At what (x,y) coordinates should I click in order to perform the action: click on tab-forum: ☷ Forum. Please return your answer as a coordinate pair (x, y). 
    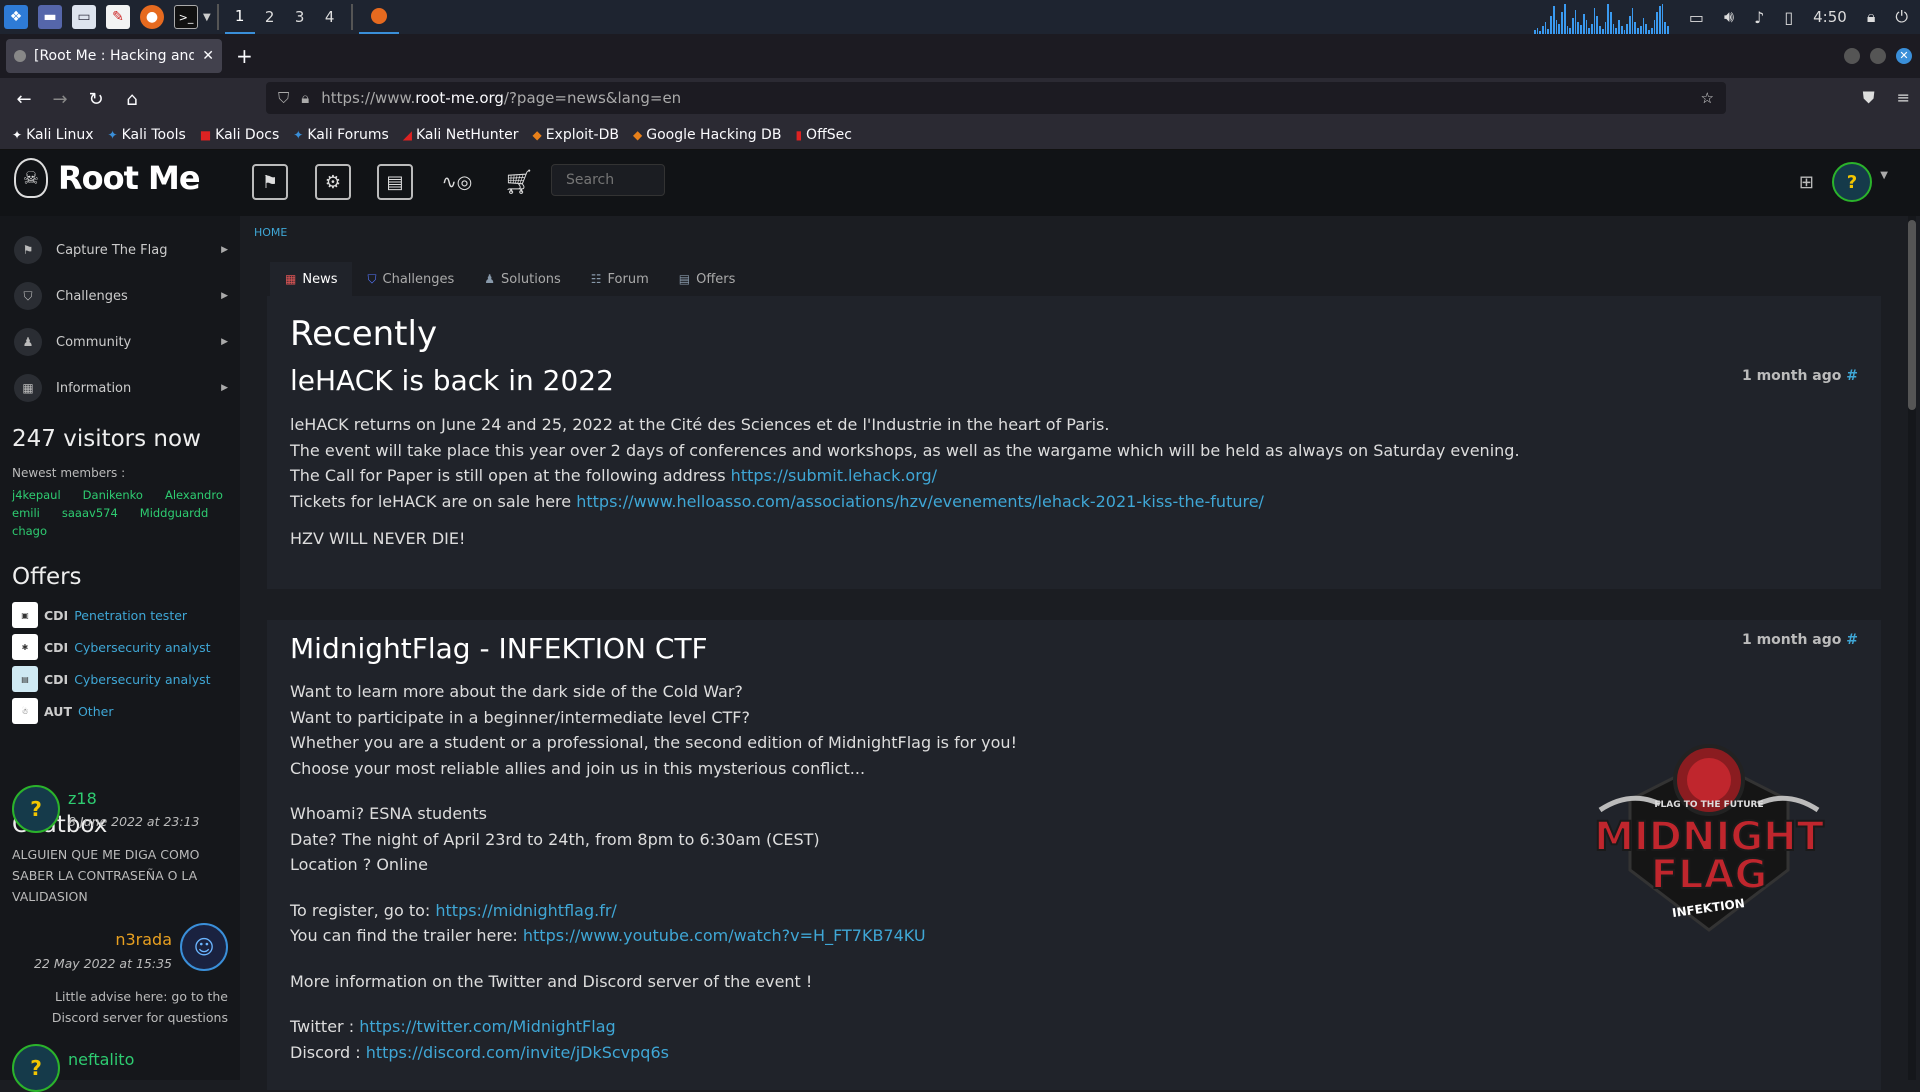
    Looking at the image, I should click on (620, 279).